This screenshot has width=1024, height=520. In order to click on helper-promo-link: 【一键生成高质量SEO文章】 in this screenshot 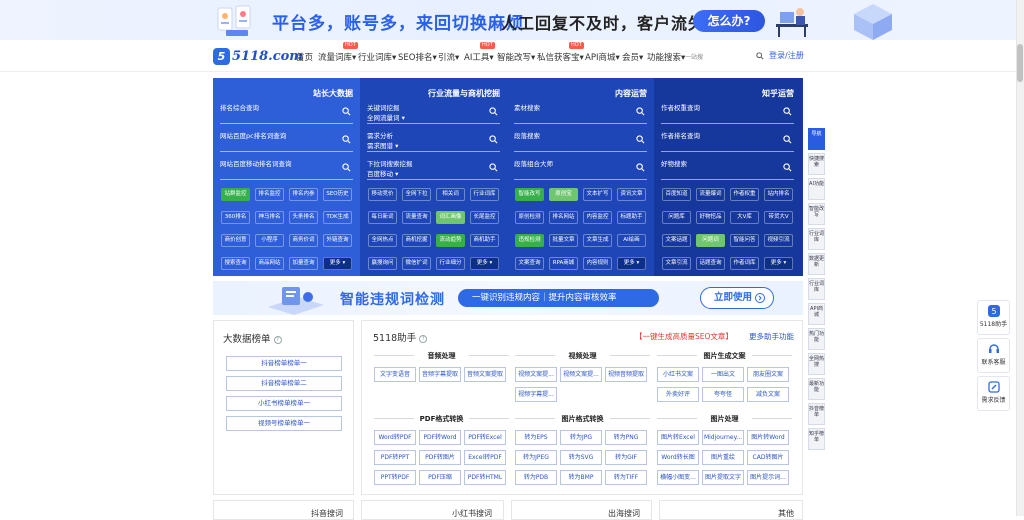, I will do `click(684, 336)`.